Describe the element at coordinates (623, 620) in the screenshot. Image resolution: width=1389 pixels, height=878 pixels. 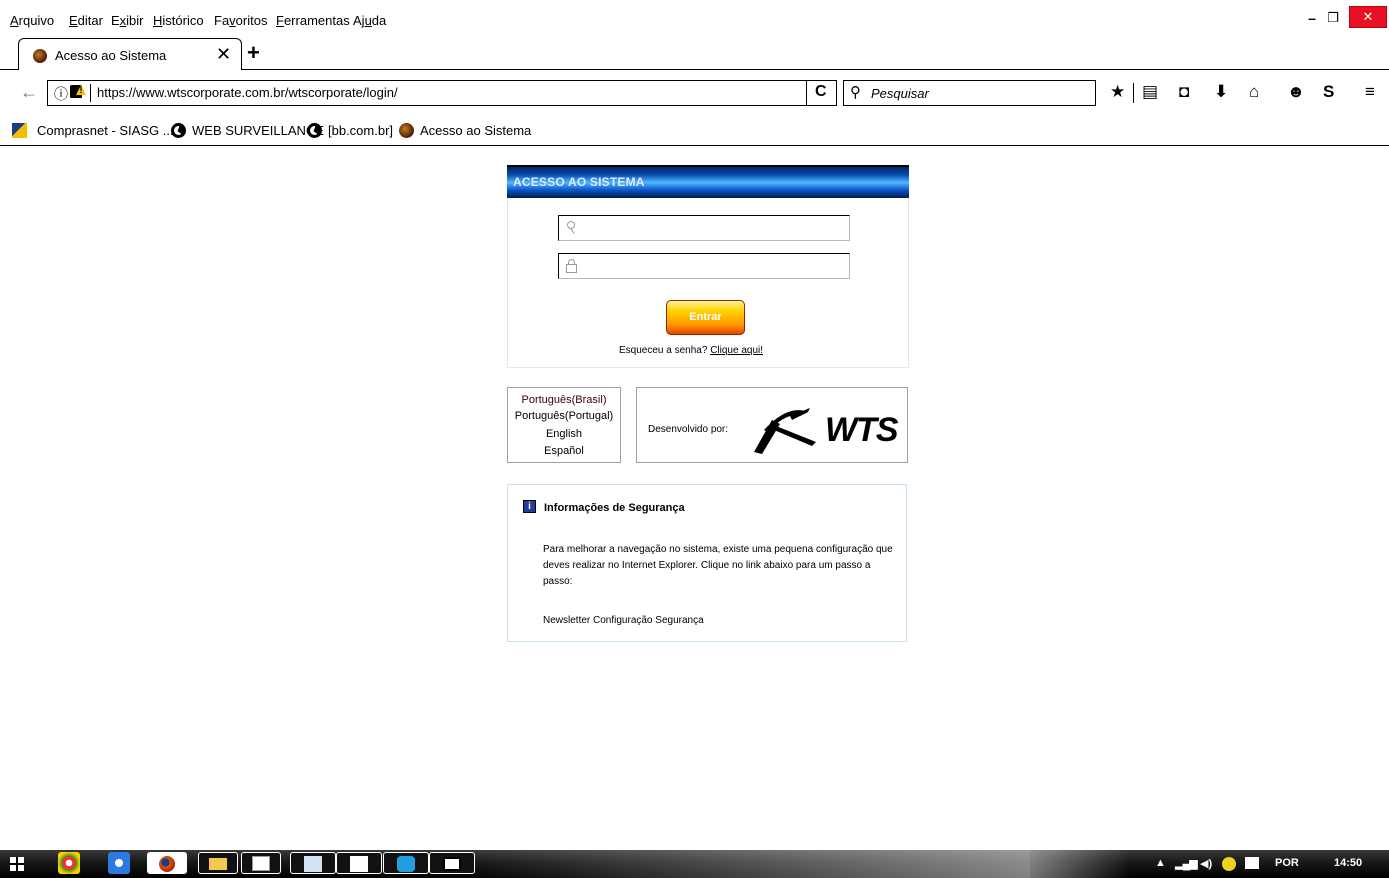
I see `security-newsletter-link: Newsletter Configuração Segurança` at that location.